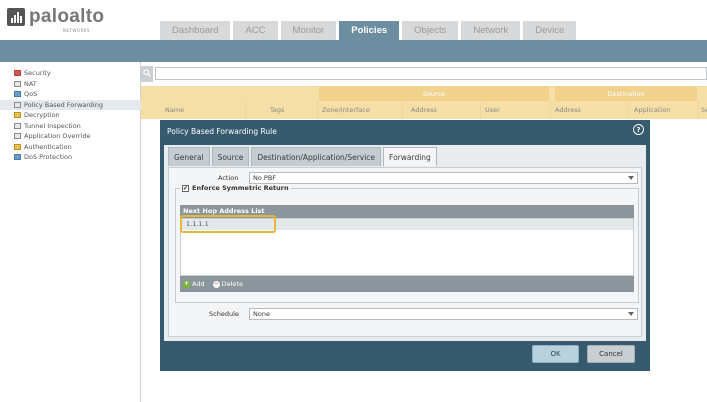 The height and width of the screenshot is (402, 707). I want to click on tab-policies: Policies, so click(369, 30).